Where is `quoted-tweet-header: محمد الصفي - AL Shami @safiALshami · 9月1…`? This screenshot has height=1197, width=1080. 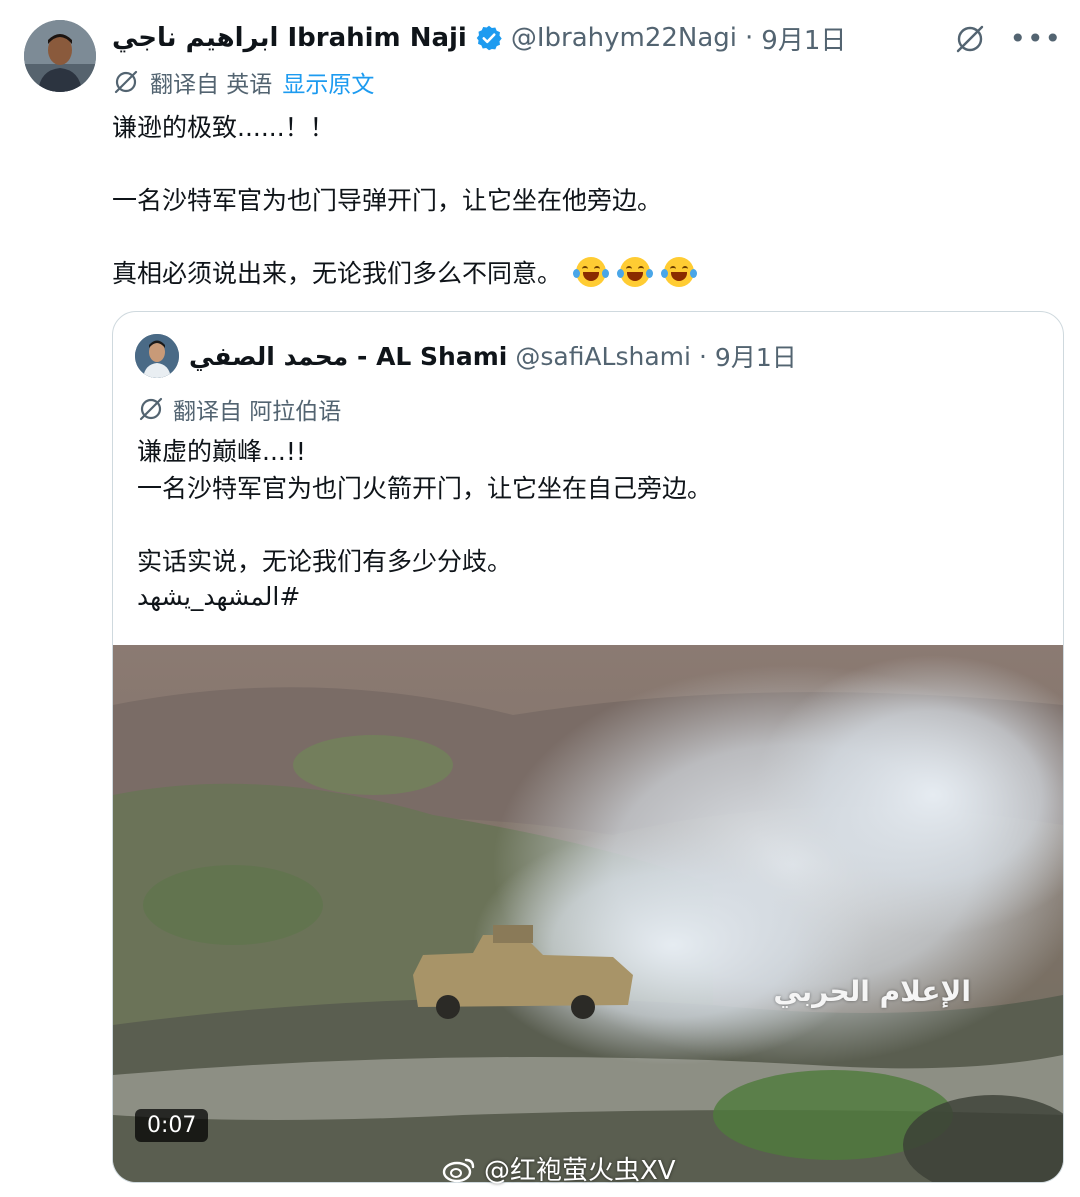 quoted-tweet-header: محمد الصفي - AL Shami @safiALshami · 9月1… is located at coordinates (493, 356).